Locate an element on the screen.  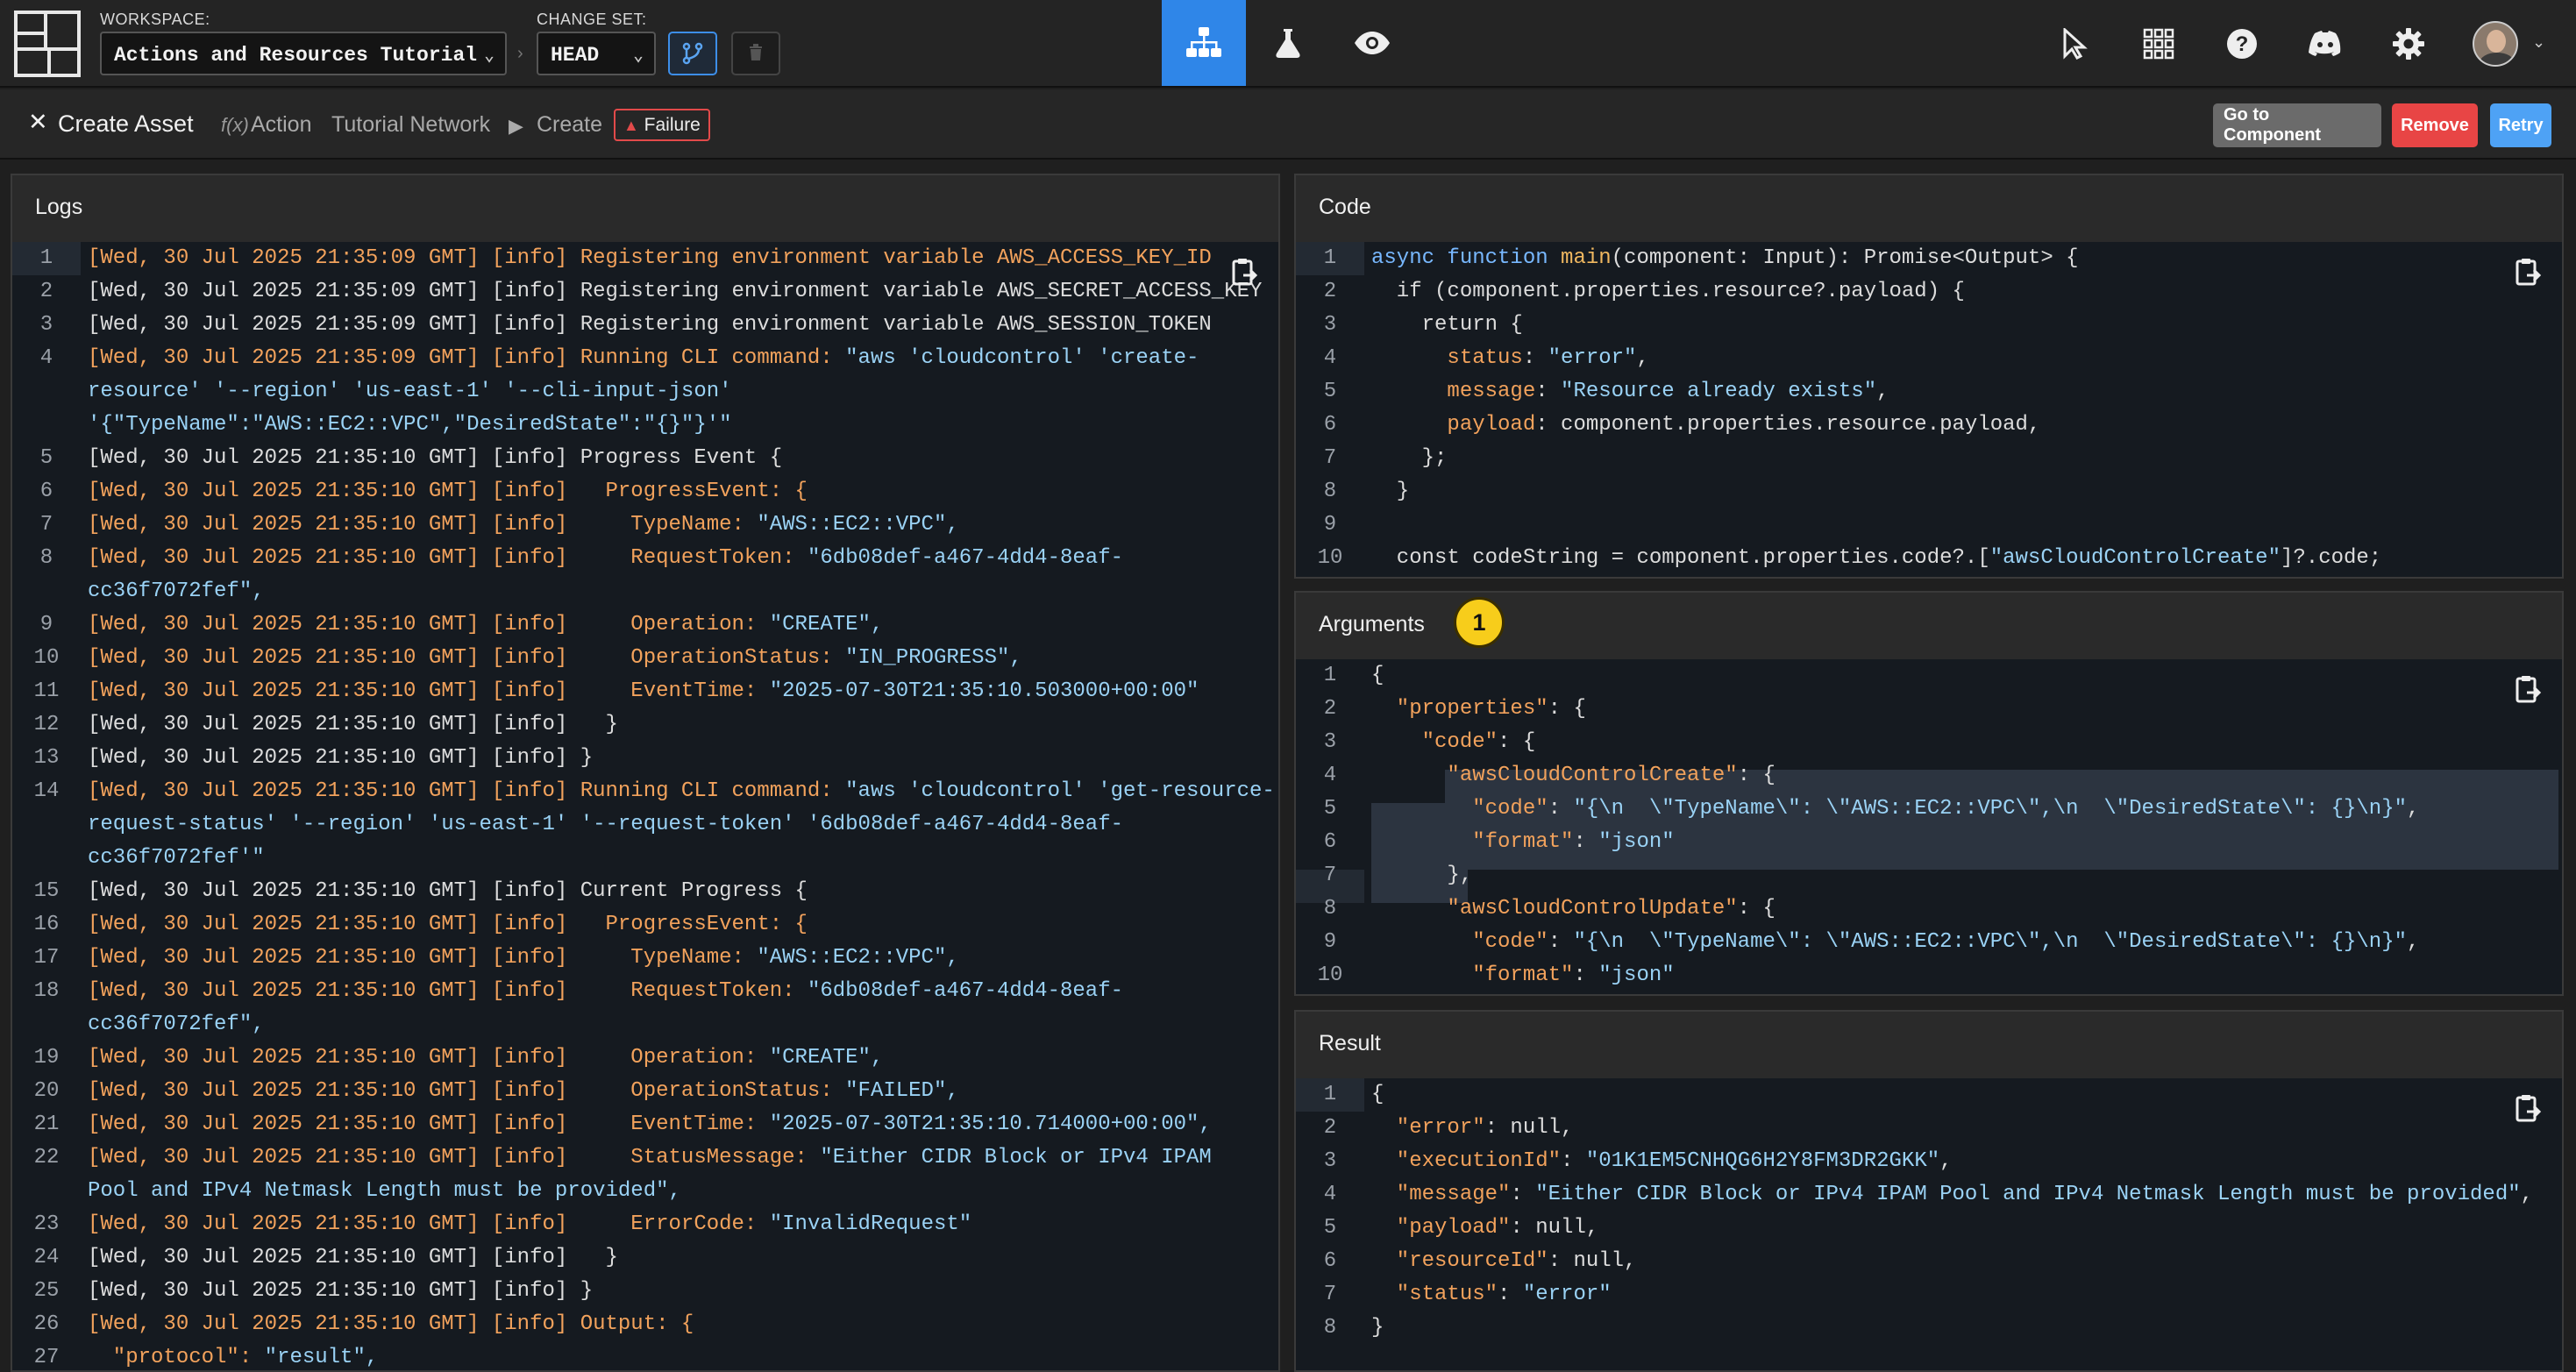
code-token: async function is located at coordinates (1466, 258).